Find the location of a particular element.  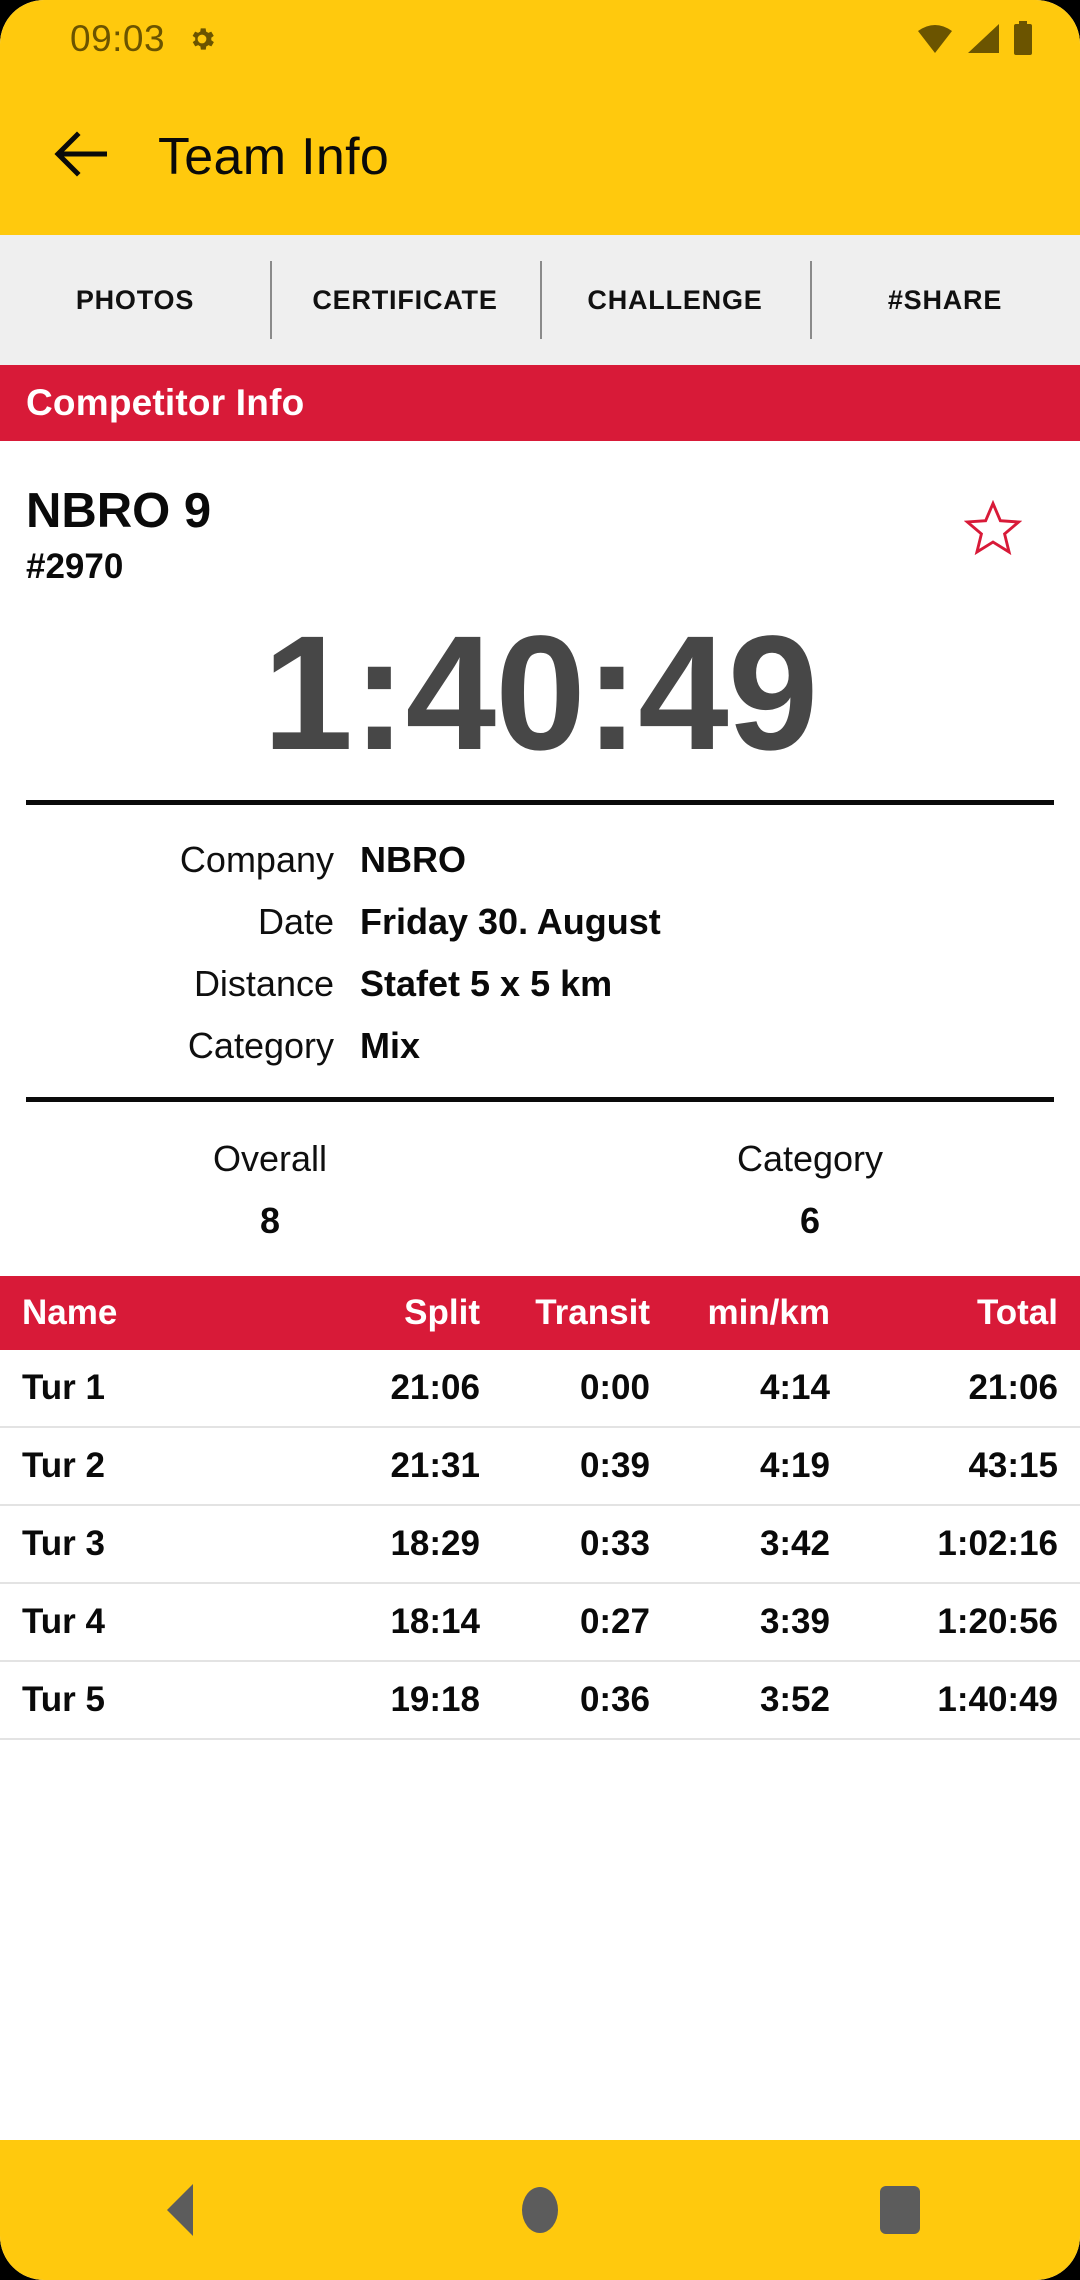

info-label: Distance is located at coordinates (263, 984).